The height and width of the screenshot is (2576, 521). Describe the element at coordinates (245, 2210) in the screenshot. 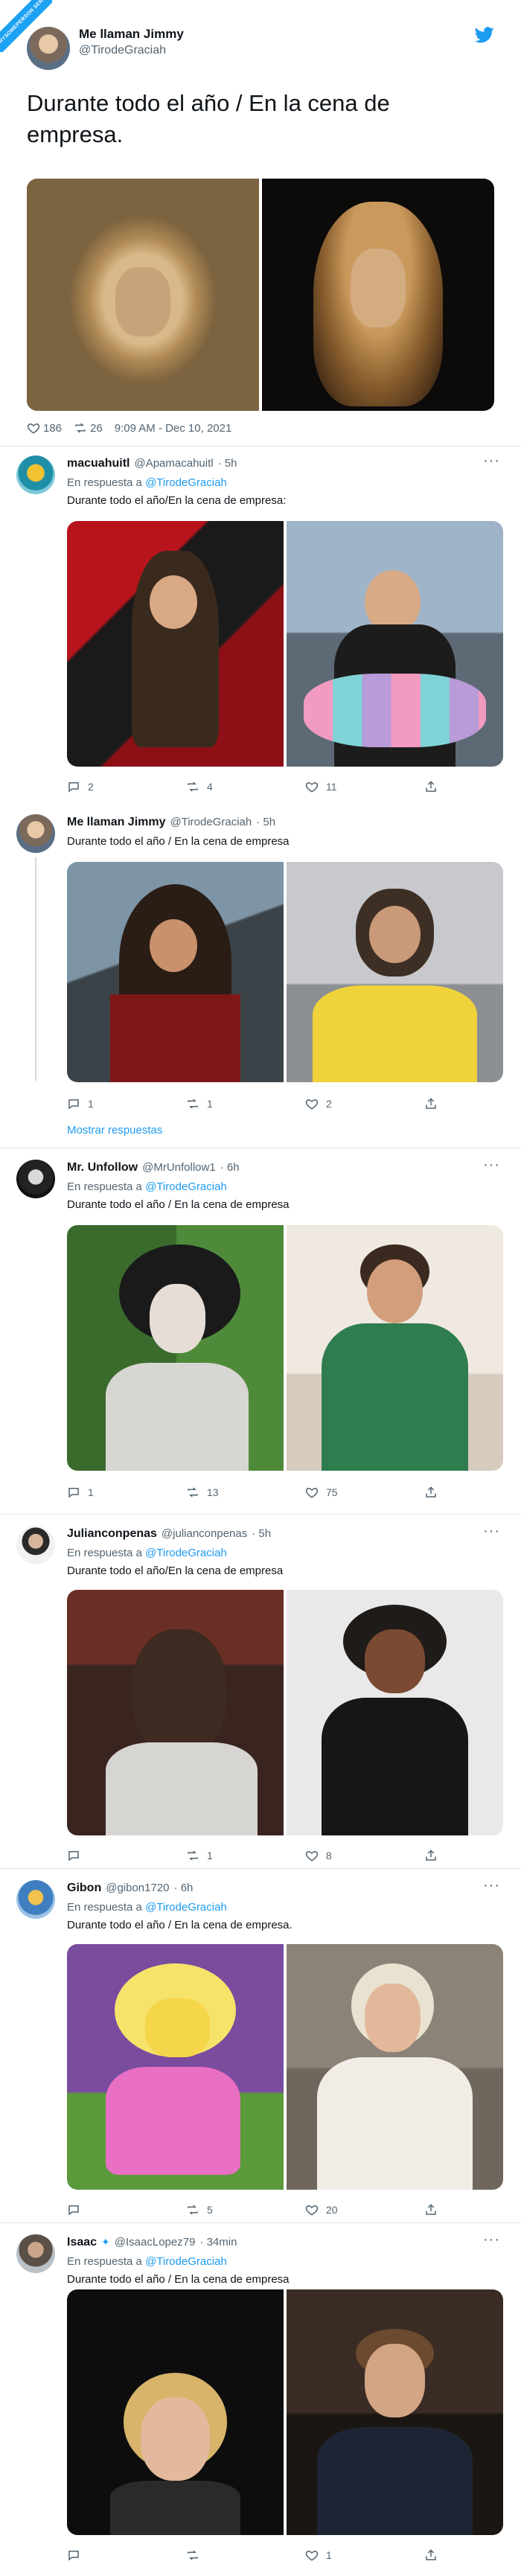

I see `retweet-button: 5` at that location.